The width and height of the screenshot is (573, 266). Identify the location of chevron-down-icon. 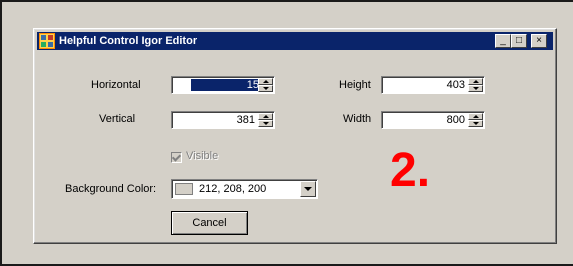
(308, 189).